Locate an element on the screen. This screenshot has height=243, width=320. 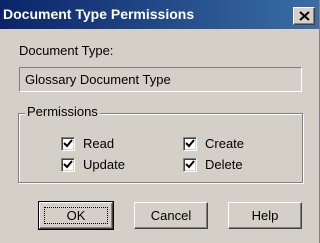
read-label: Read is located at coordinates (98, 143).